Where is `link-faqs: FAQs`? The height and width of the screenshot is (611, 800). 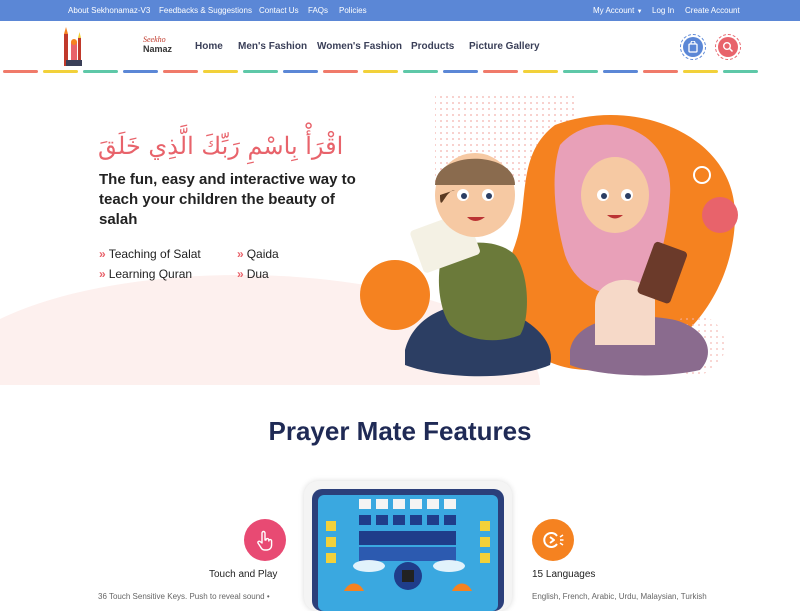
link-faqs: FAQs is located at coordinates (318, 10).